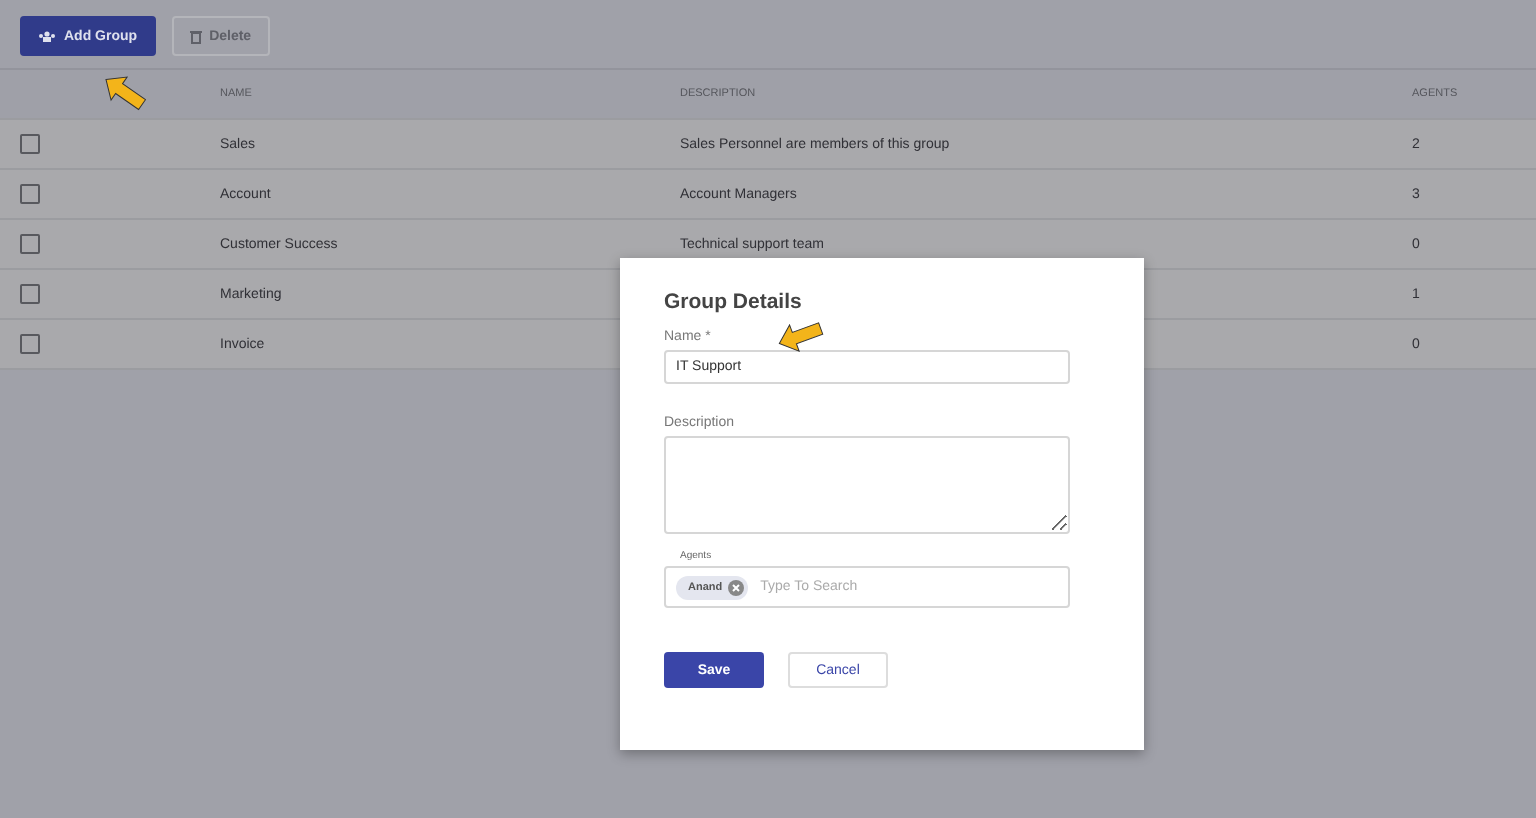 The height and width of the screenshot is (818, 1536). What do you see at coordinates (736, 587) in the screenshot?
I see `remove-icon` at bounding box center [736, 587].